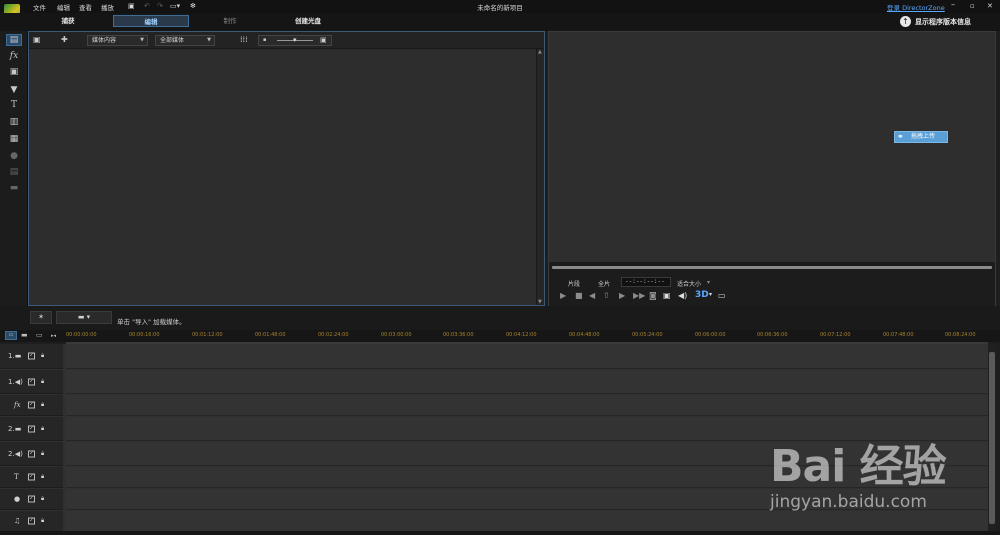  Describe the element at coordinates (563, 295) in the screenshot. I see `play-icon: ▶` at that location.